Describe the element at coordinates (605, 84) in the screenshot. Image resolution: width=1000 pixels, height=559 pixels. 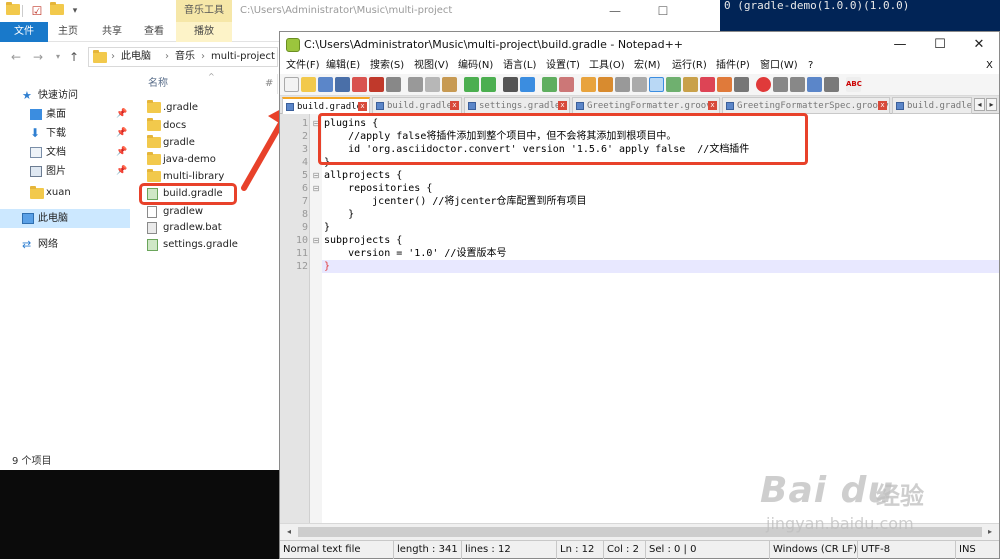
I see `sync-horizontal-icon` at that location.